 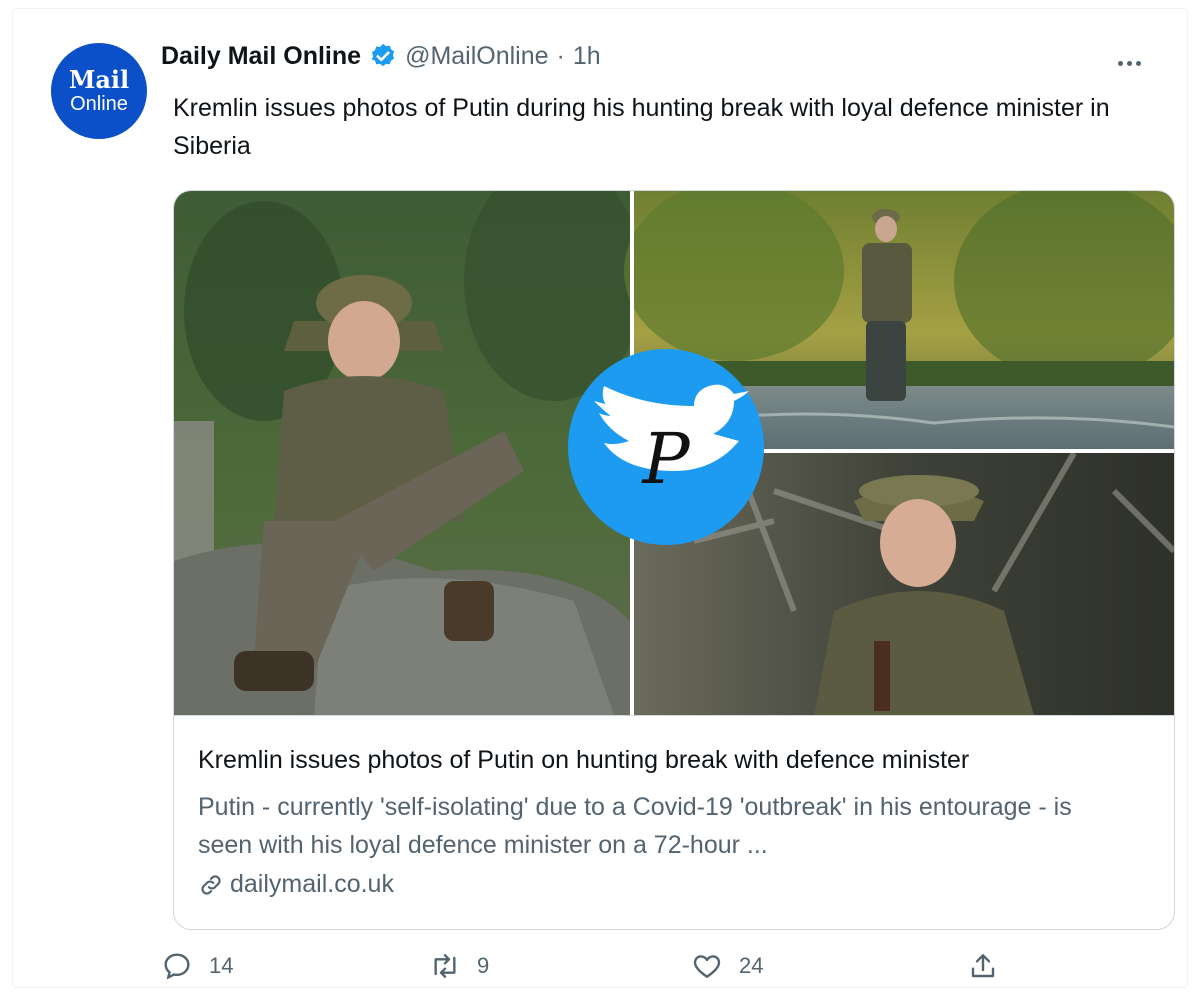 What do you see at coordinates (665, 459) in the screenshot?
I see `svg-text: P` at bounding box center [665, 459].